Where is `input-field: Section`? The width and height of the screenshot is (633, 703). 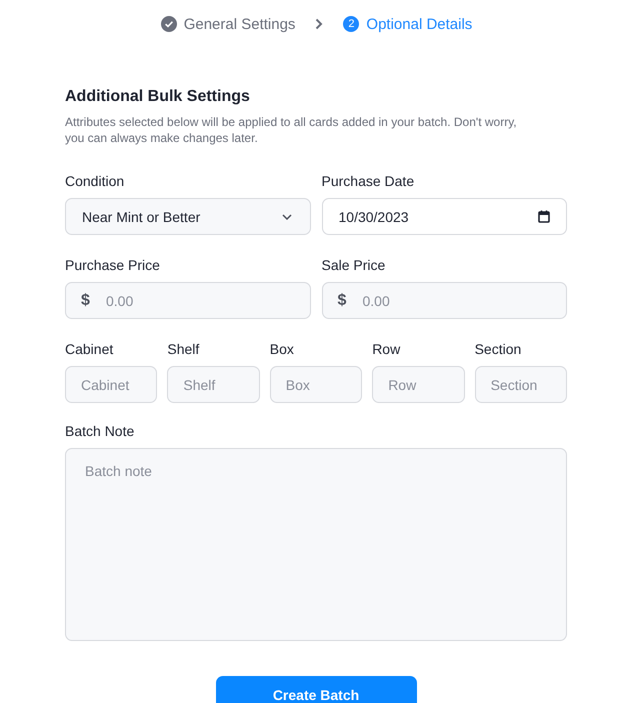
input-field: Section is located at coordinates (520, 384).